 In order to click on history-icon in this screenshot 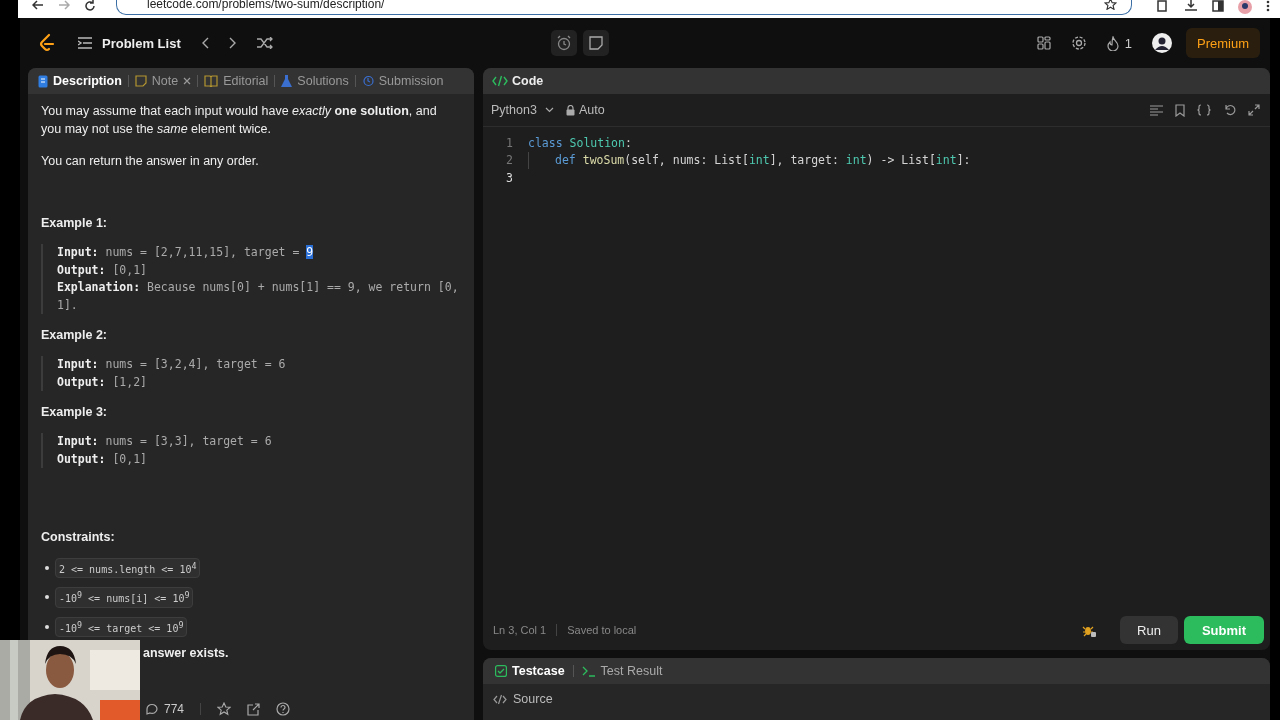, I will do `click(367, 81)`.